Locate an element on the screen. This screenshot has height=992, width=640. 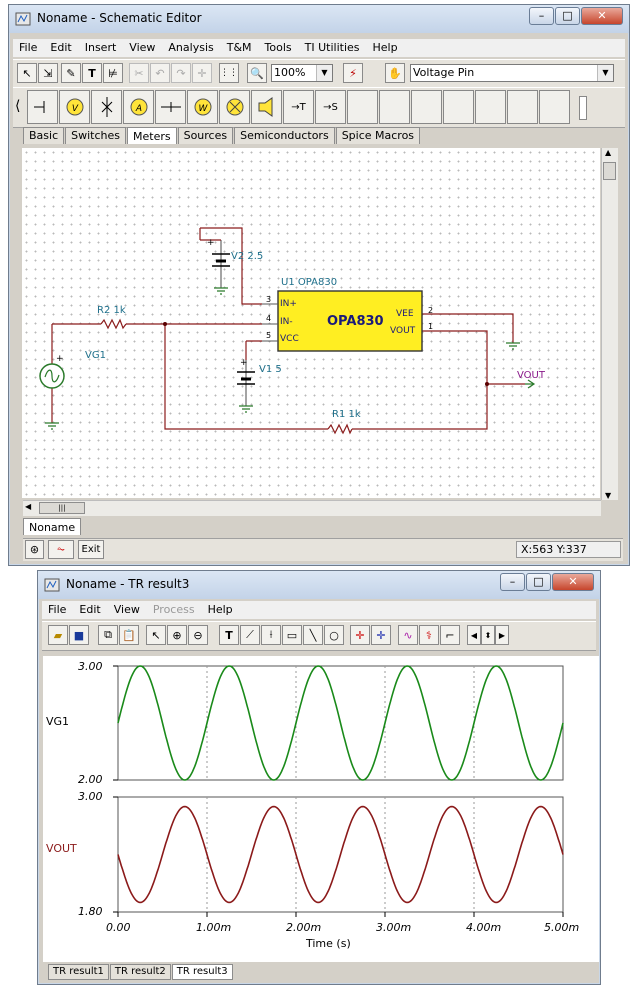
wattmeter-icon: W is located at coordinates (202, 107).